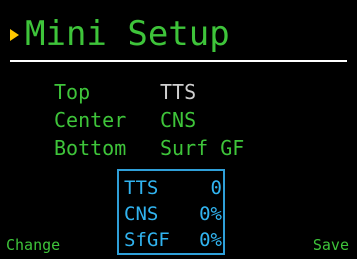  What do you see at coordinates (178, 92) in the screenshot?
I see `setting-value-top: TTS` at bounding box center [178, 92].